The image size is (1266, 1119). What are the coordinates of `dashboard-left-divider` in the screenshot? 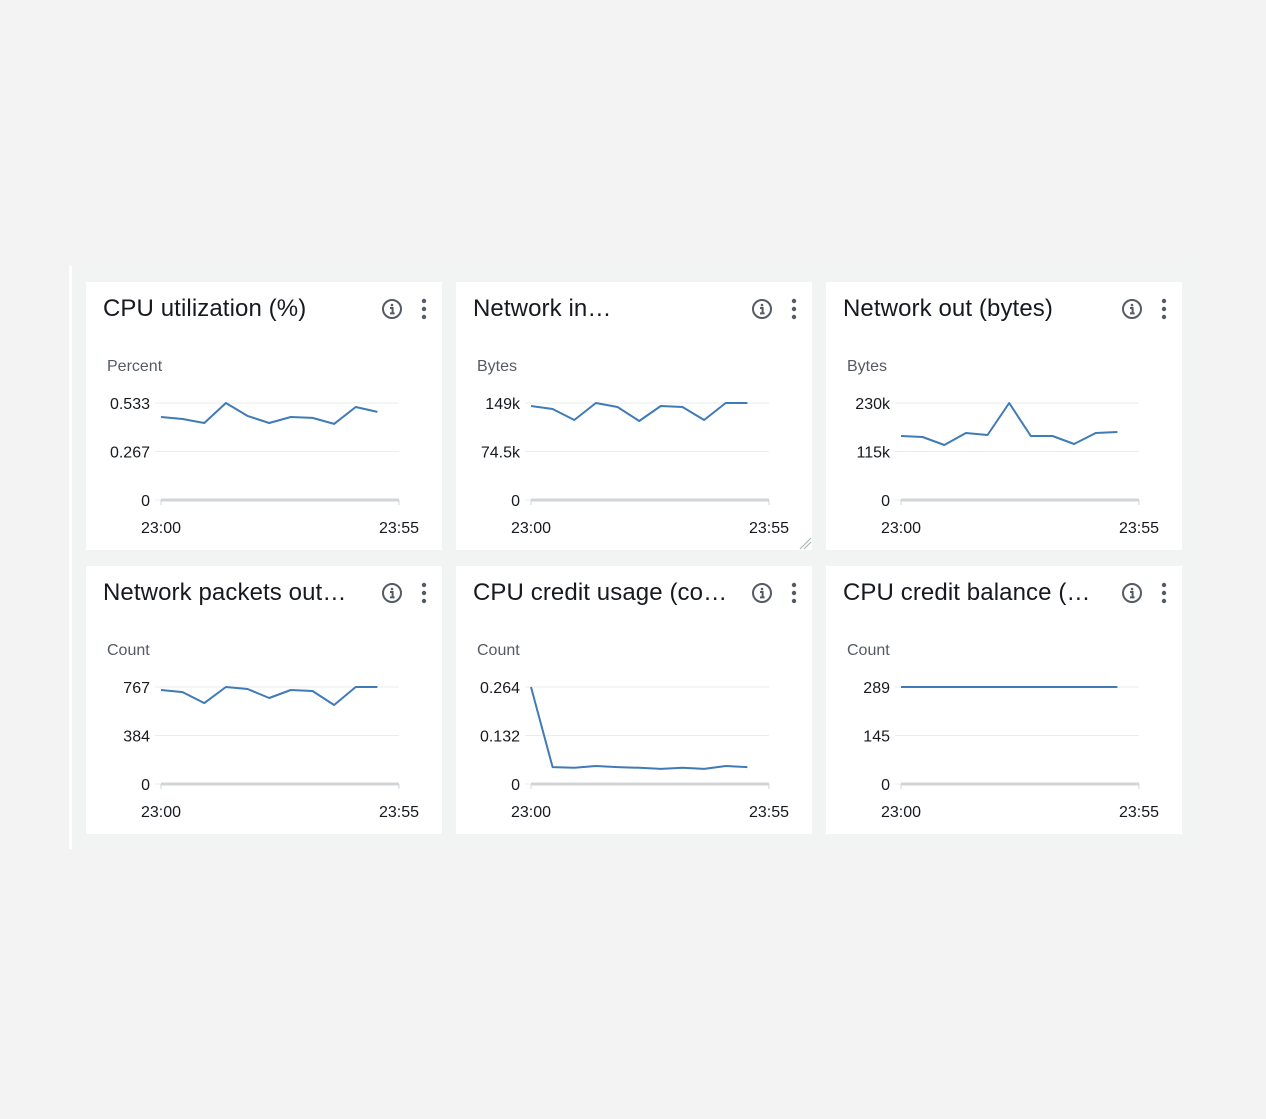 It's located at (70, 557).